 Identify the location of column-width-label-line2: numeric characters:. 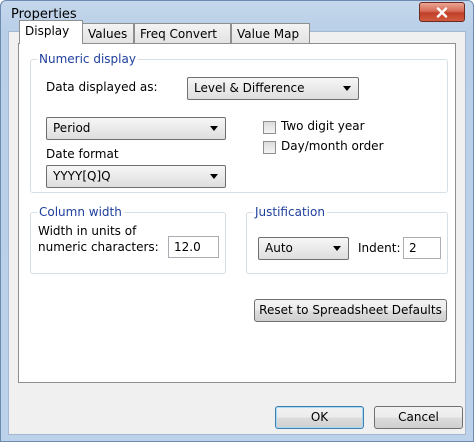
(98, 247).